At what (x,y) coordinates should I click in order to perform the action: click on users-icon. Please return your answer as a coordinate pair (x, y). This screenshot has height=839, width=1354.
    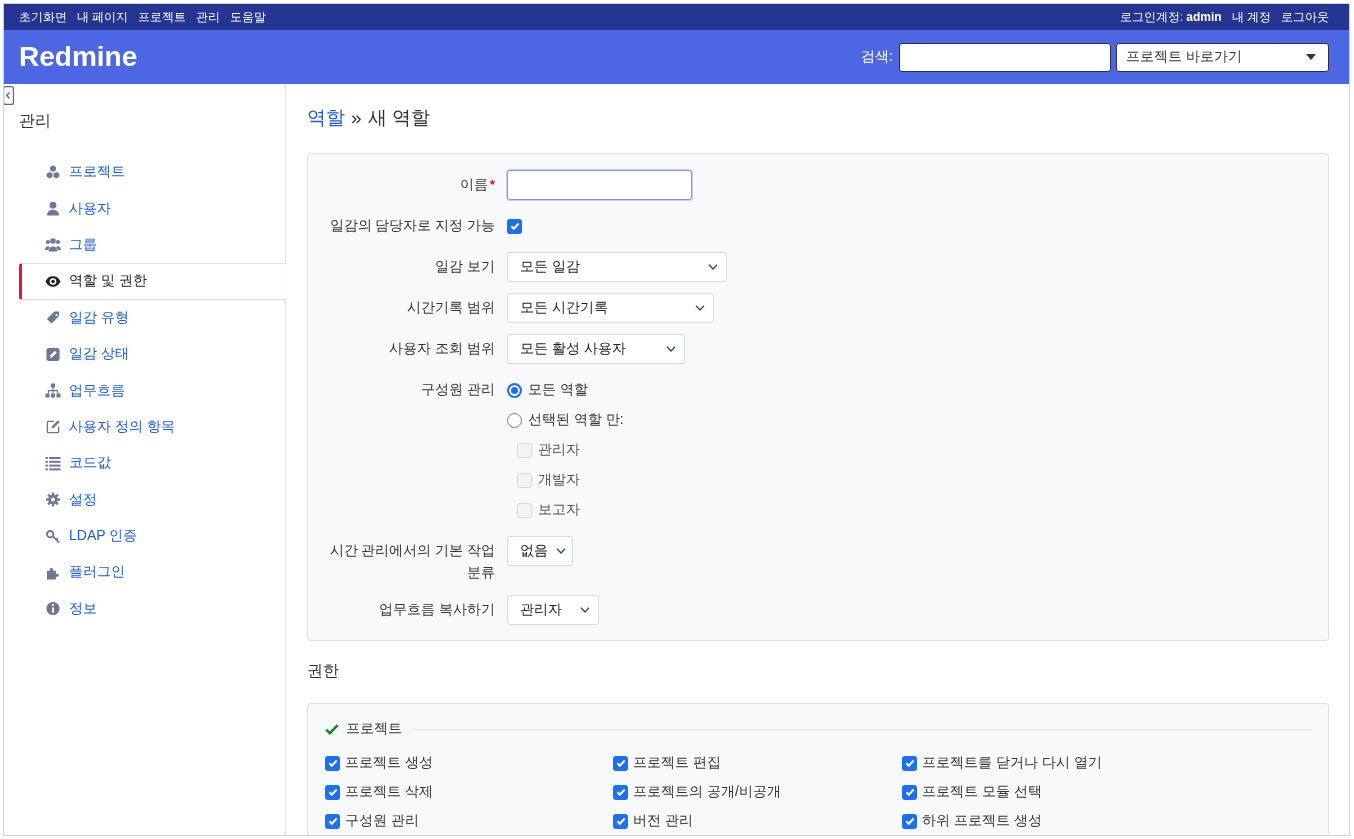
    Looking at the image, I should click on (53, 245).